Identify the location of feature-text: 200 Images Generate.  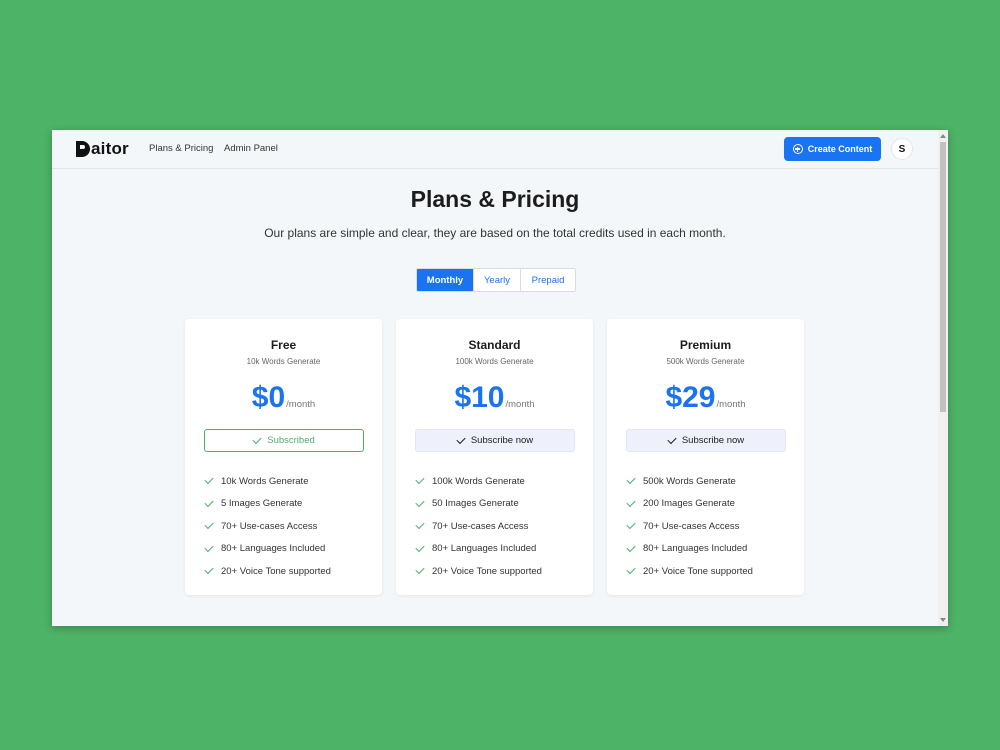
(689, 504).